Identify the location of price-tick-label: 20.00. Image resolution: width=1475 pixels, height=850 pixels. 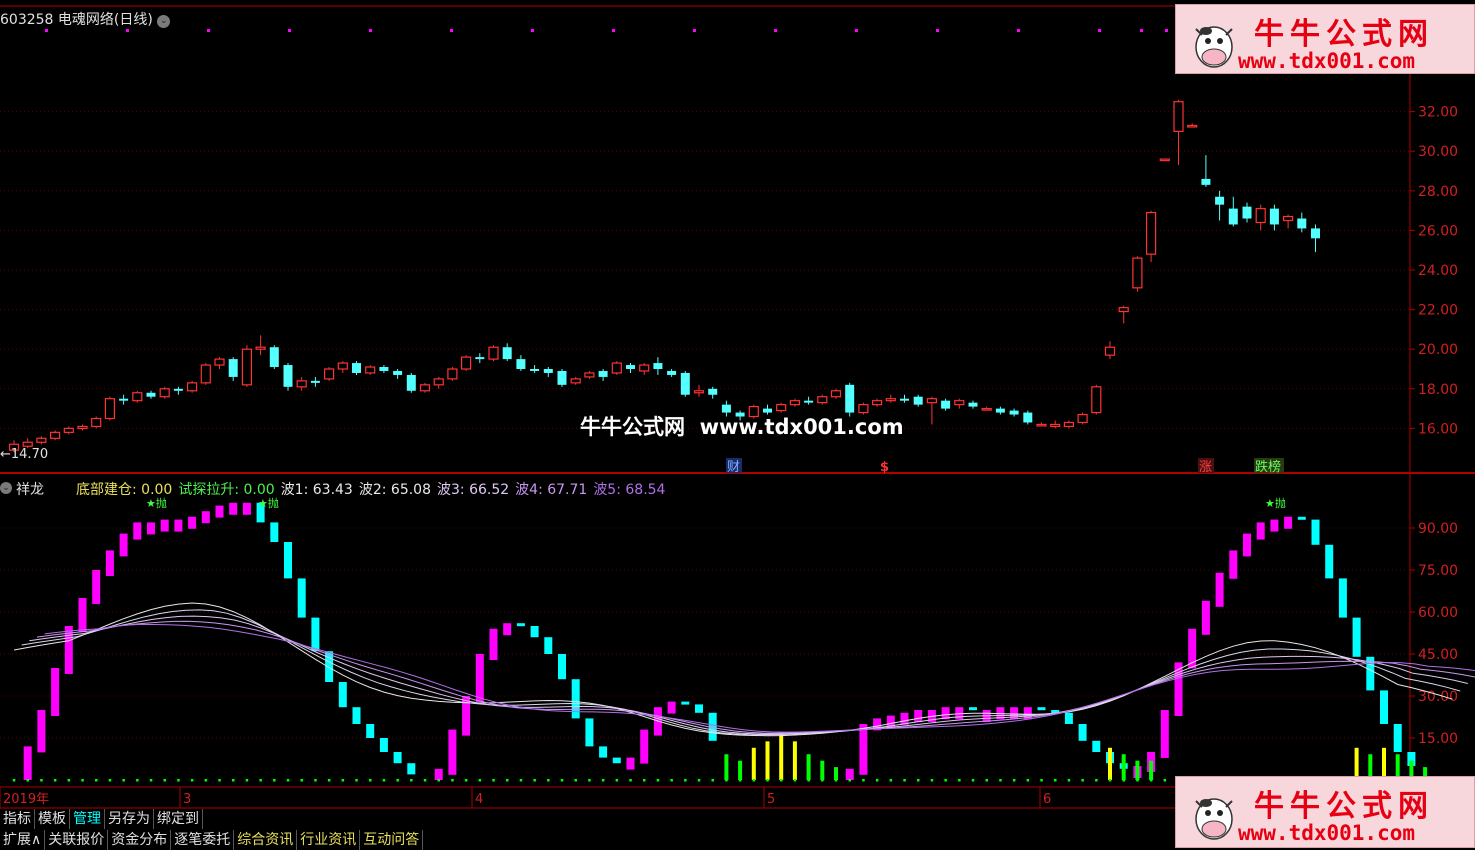
(1438, 350).